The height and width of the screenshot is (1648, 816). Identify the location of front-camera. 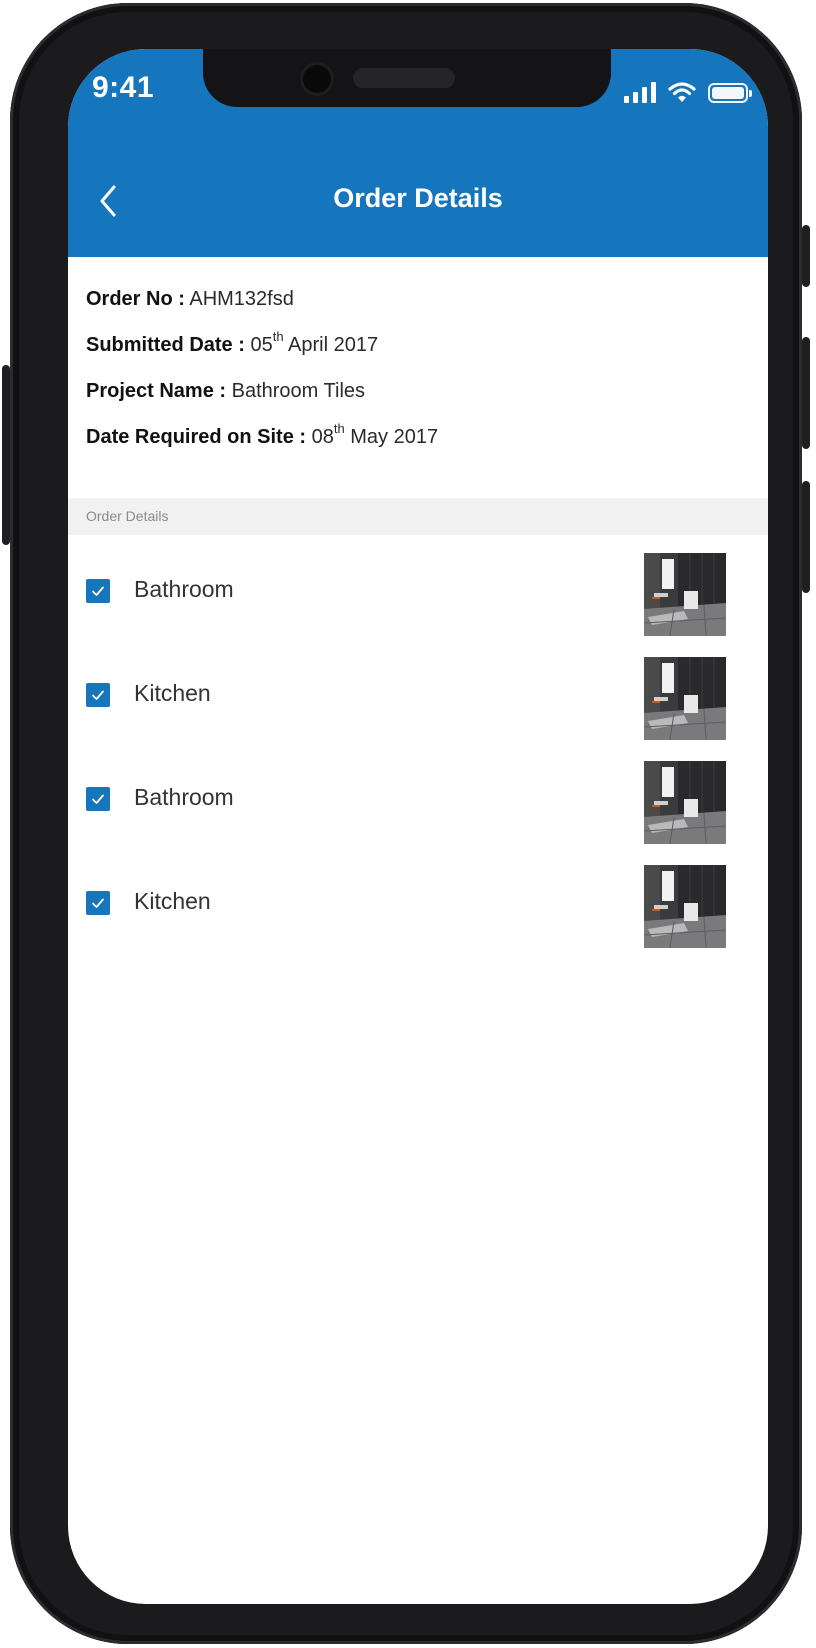
(317, 79).